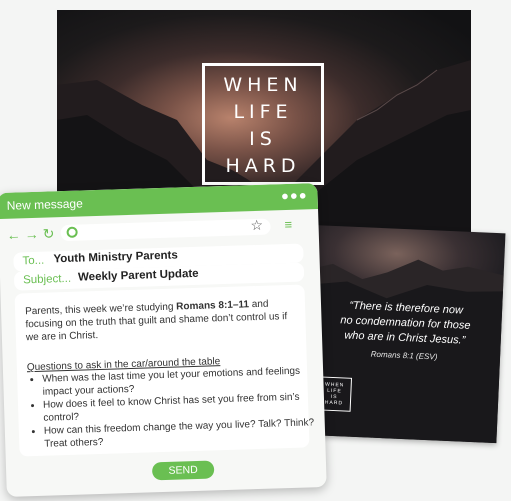  I want to click on window-menu-dots-icon: ●●●, so click(294, 195).